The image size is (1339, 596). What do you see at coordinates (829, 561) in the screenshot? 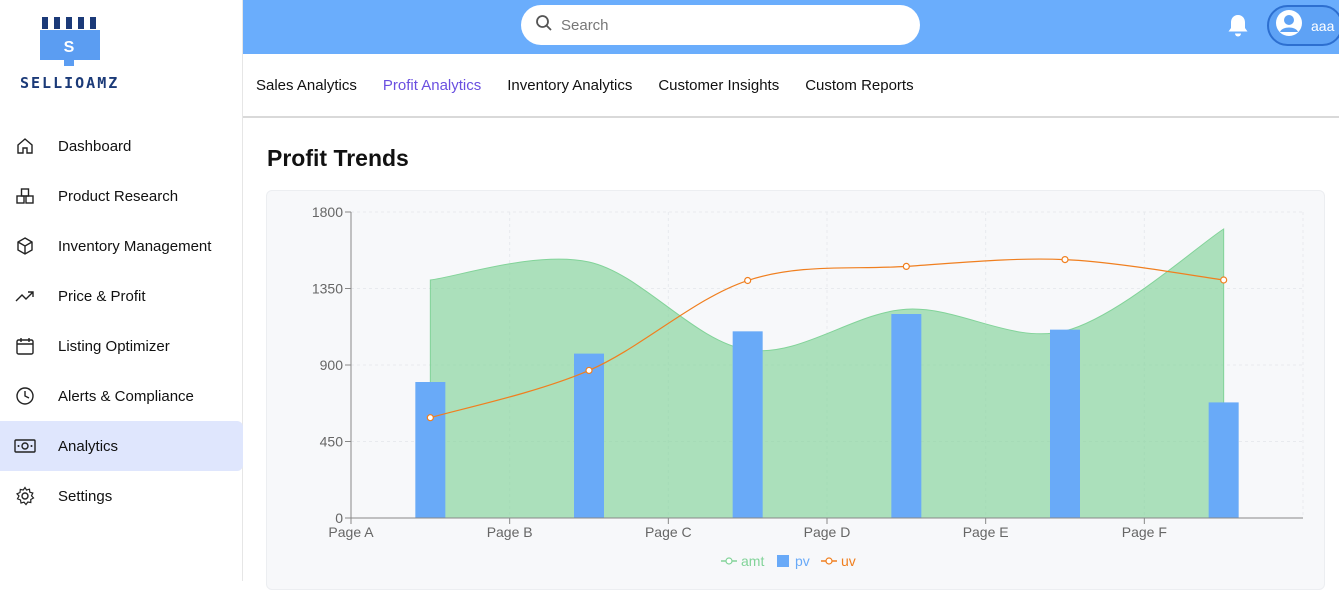
I see `legend-uv-marker` at bounding box center [829, 561].